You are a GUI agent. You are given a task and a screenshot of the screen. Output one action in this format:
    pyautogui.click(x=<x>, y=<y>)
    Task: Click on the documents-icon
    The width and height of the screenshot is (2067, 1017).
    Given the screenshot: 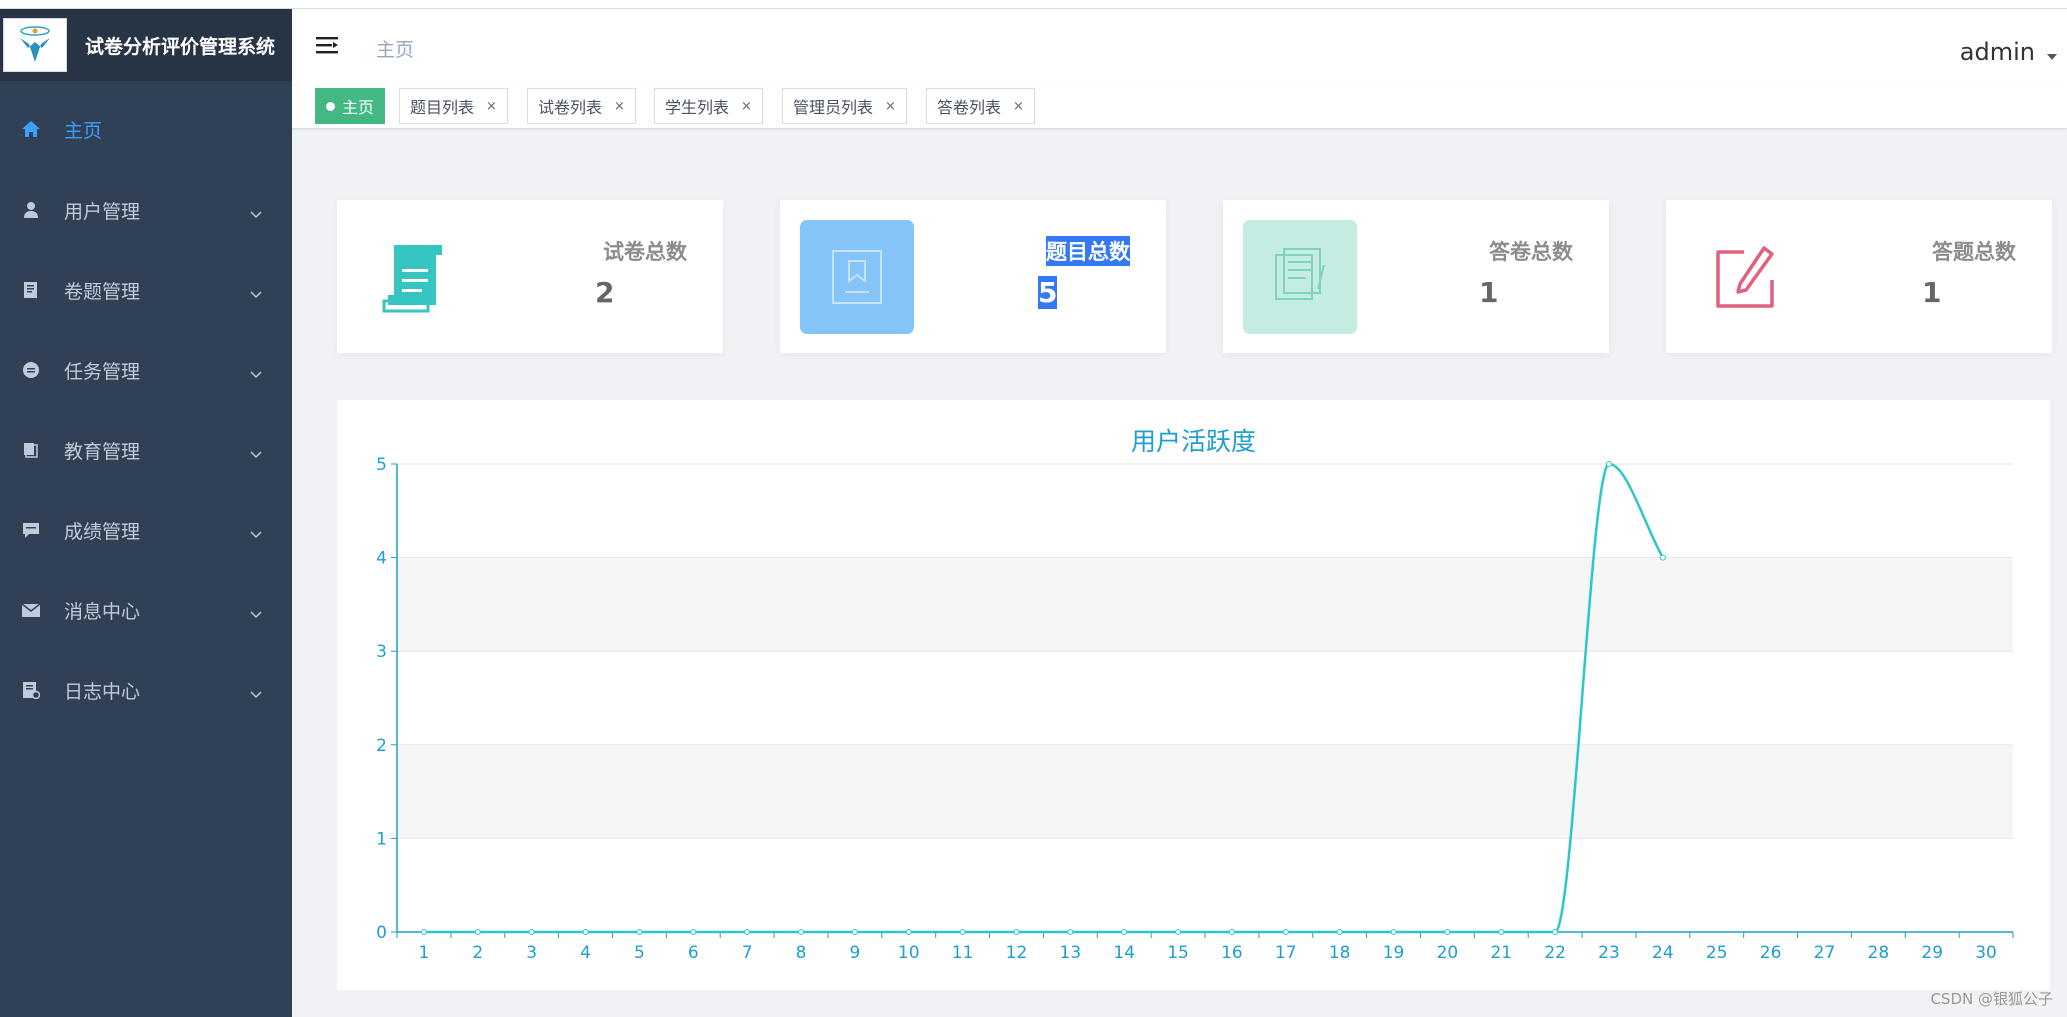 What is the action you would take?
    pyautogui.click(x=1300, y=277)
    